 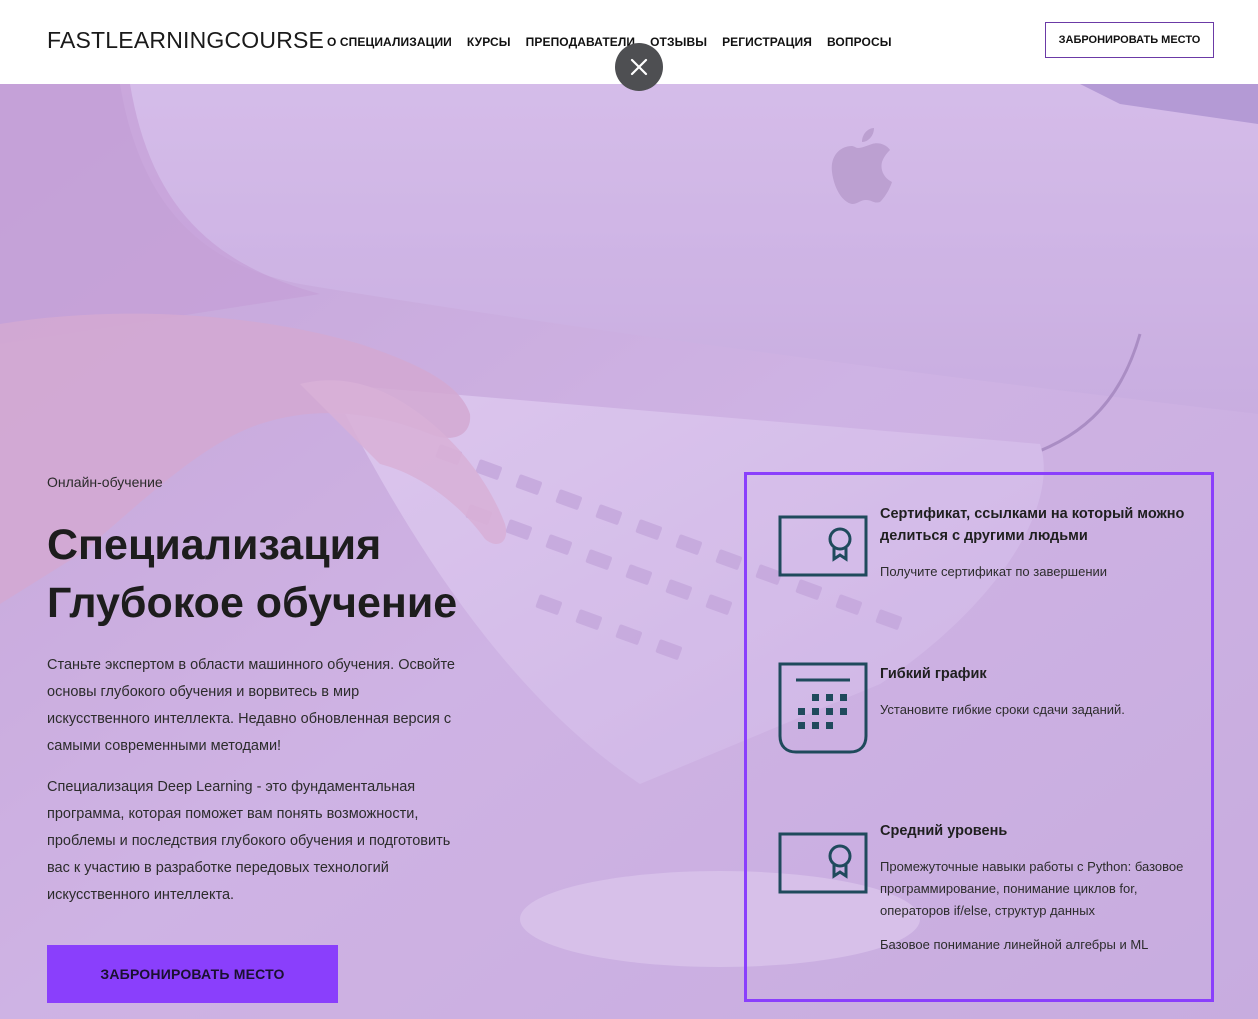 I want to click on close-icon, so click(x=639, y=67).